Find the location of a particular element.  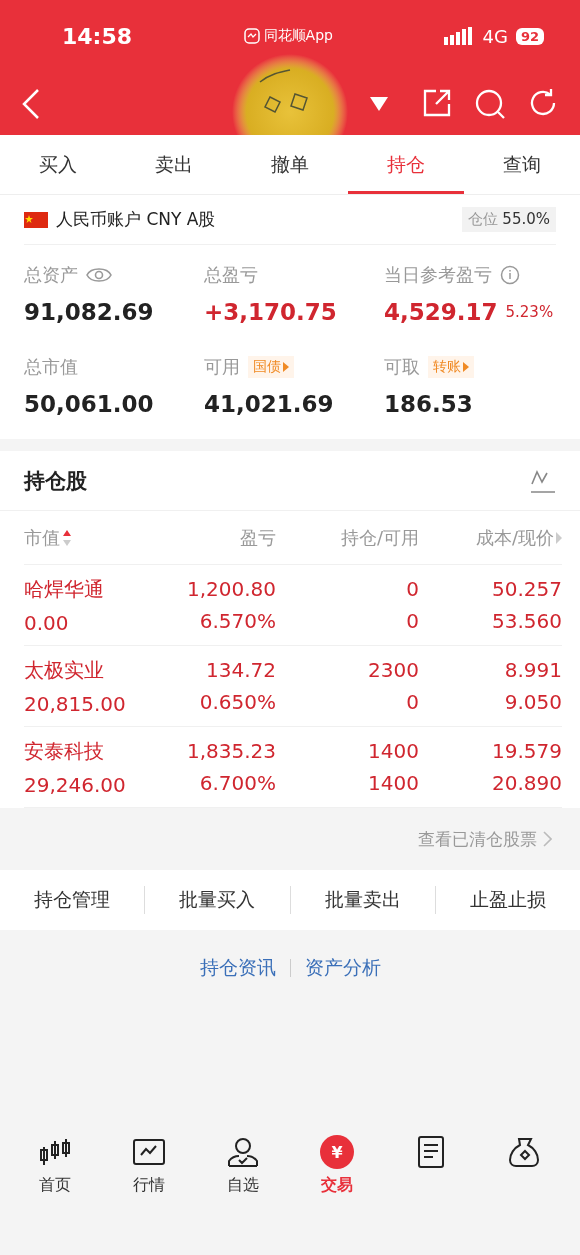

action-button: 持仓管理 is located at coordinates (72, 900).